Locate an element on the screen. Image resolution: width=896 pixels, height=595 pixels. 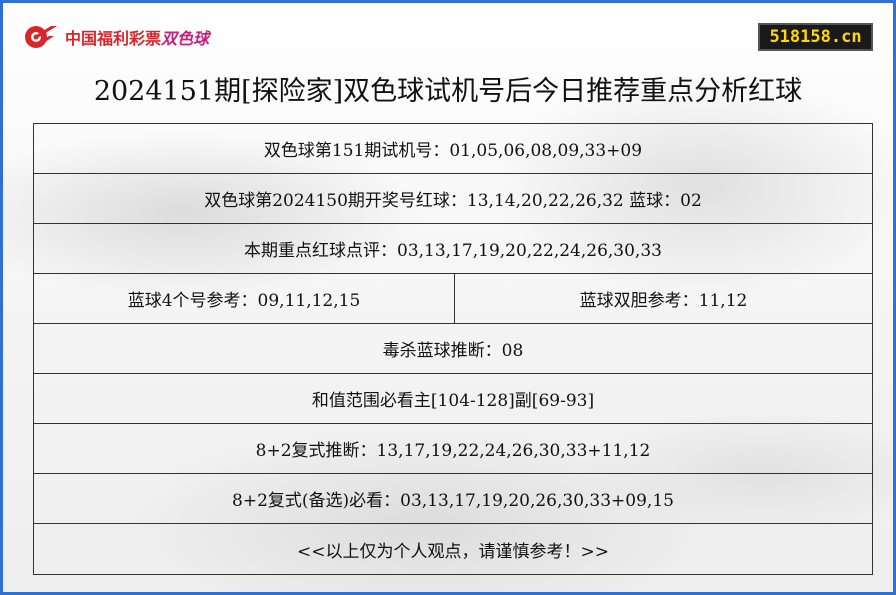
table-row: 和值范围必看主[104-128]副[69-93] is located at coordinates (453, 399).